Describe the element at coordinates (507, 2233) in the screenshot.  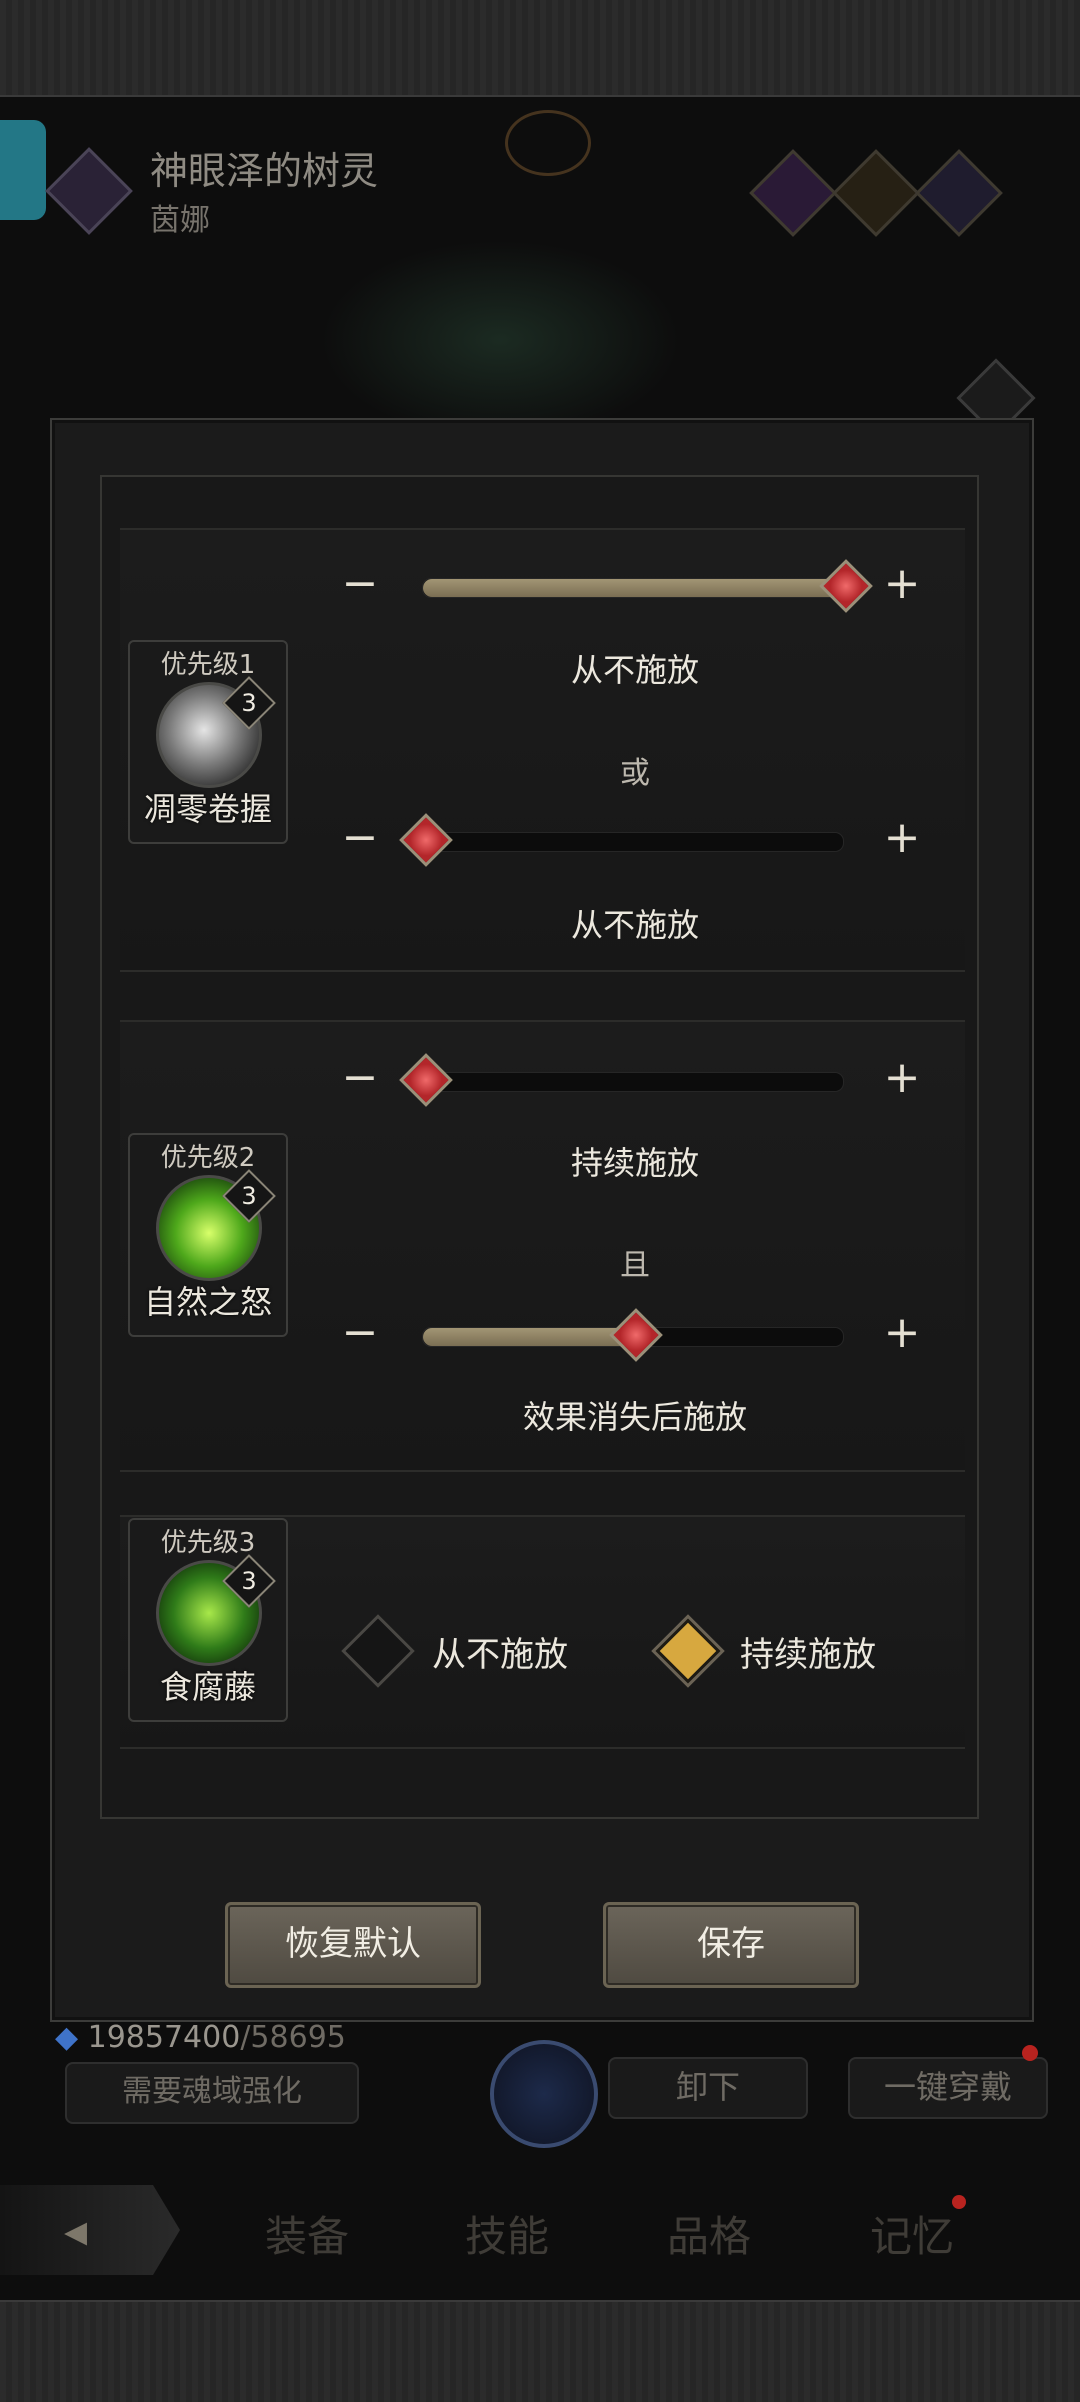
I see `tab-skills: 技能` at that location.